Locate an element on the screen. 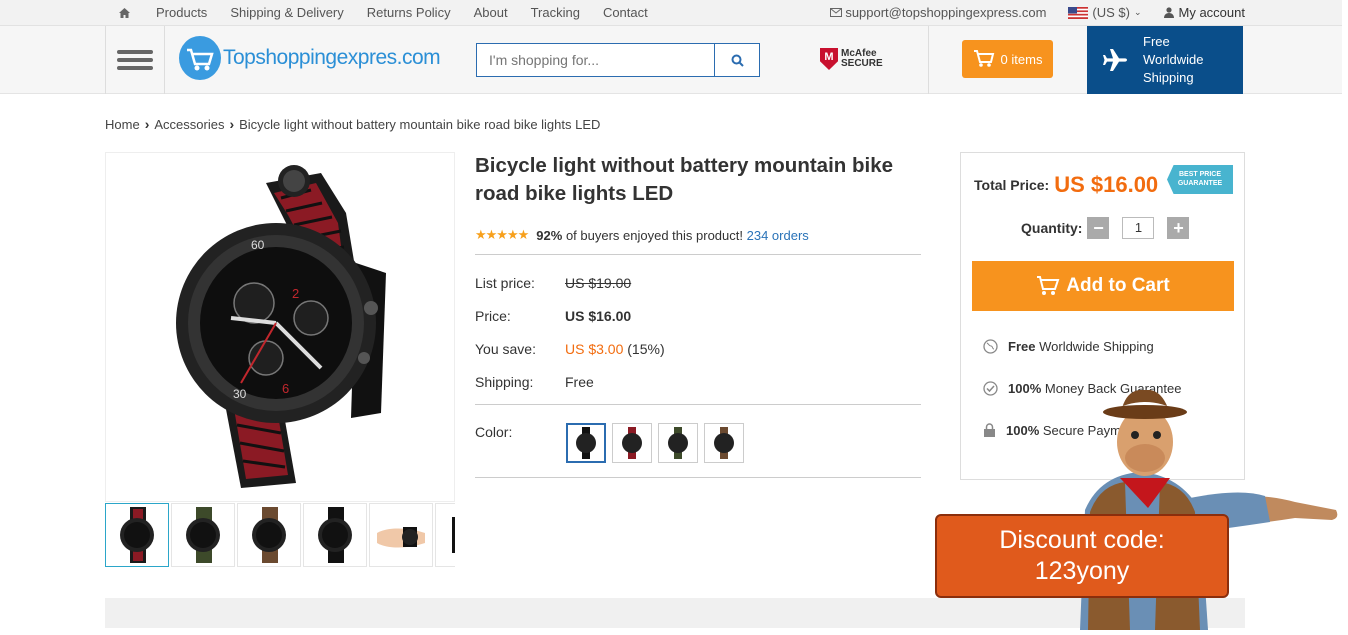 This screenshot has width=1348, height=635. user-icon is located at coordinates (1168, 12).